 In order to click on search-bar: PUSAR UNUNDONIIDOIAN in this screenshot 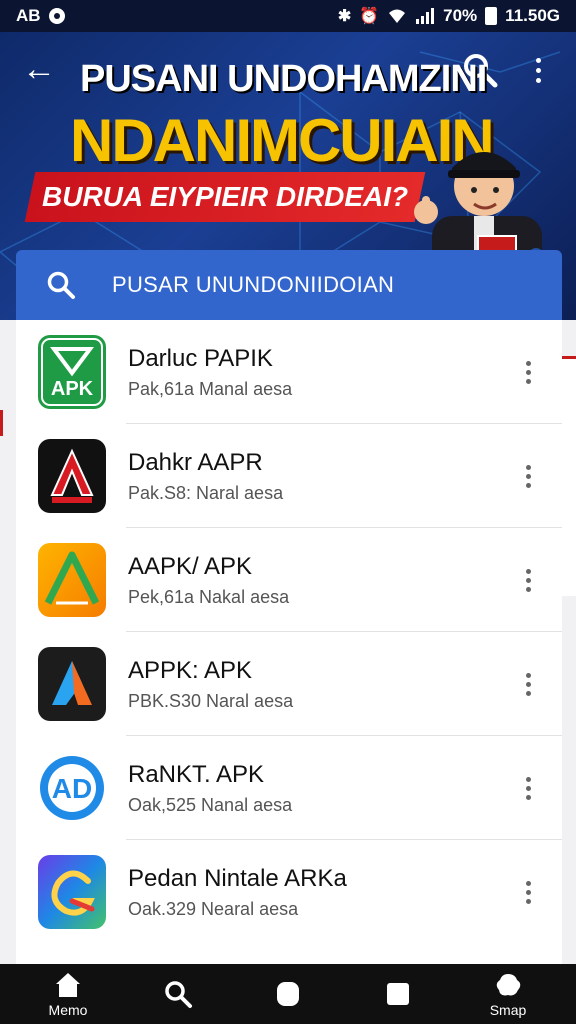, I will do `click(289, 285)`.